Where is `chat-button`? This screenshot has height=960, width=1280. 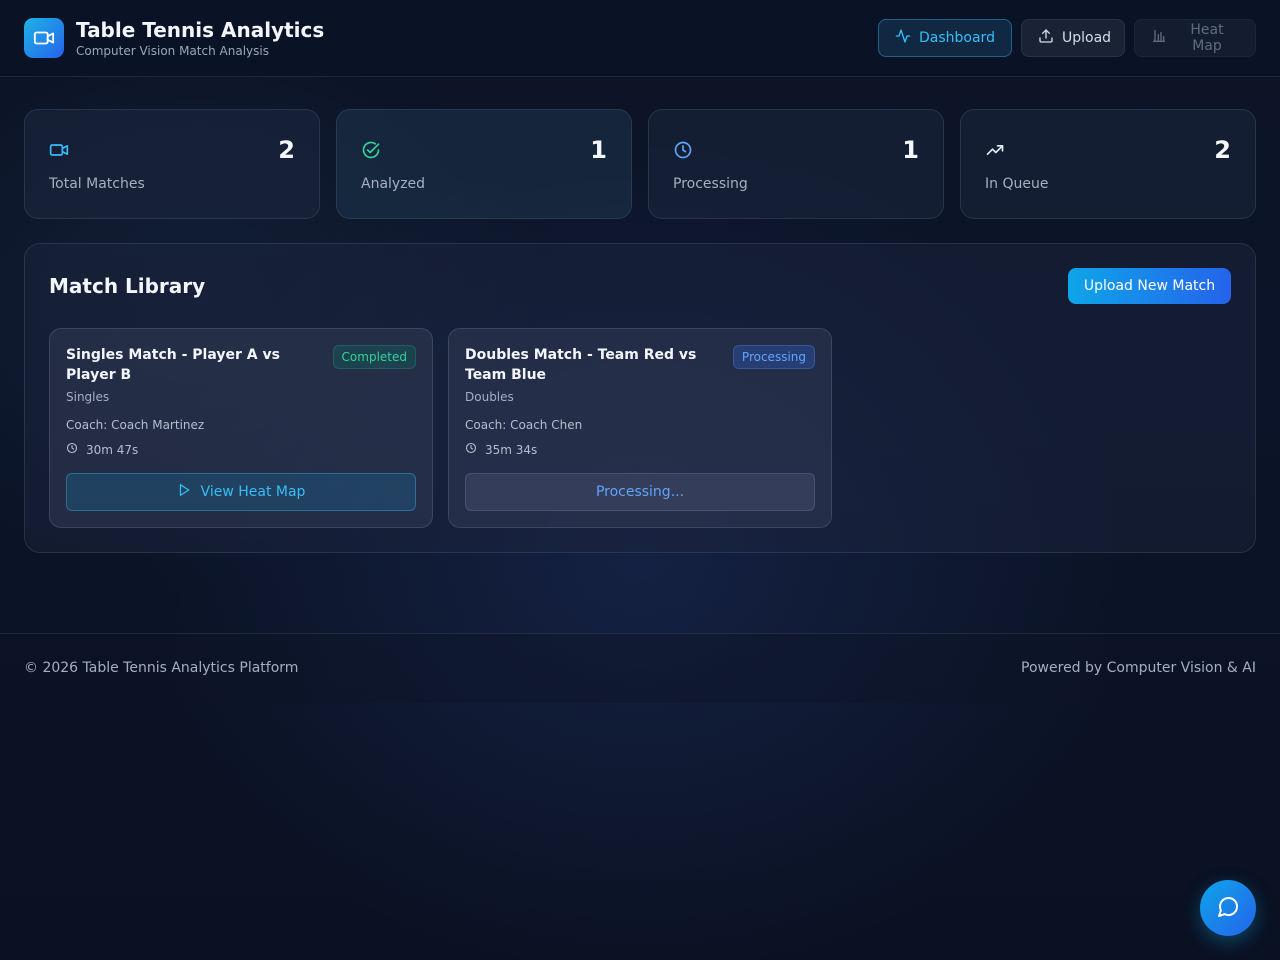
chat-button is located at coordinates (1228, 908).